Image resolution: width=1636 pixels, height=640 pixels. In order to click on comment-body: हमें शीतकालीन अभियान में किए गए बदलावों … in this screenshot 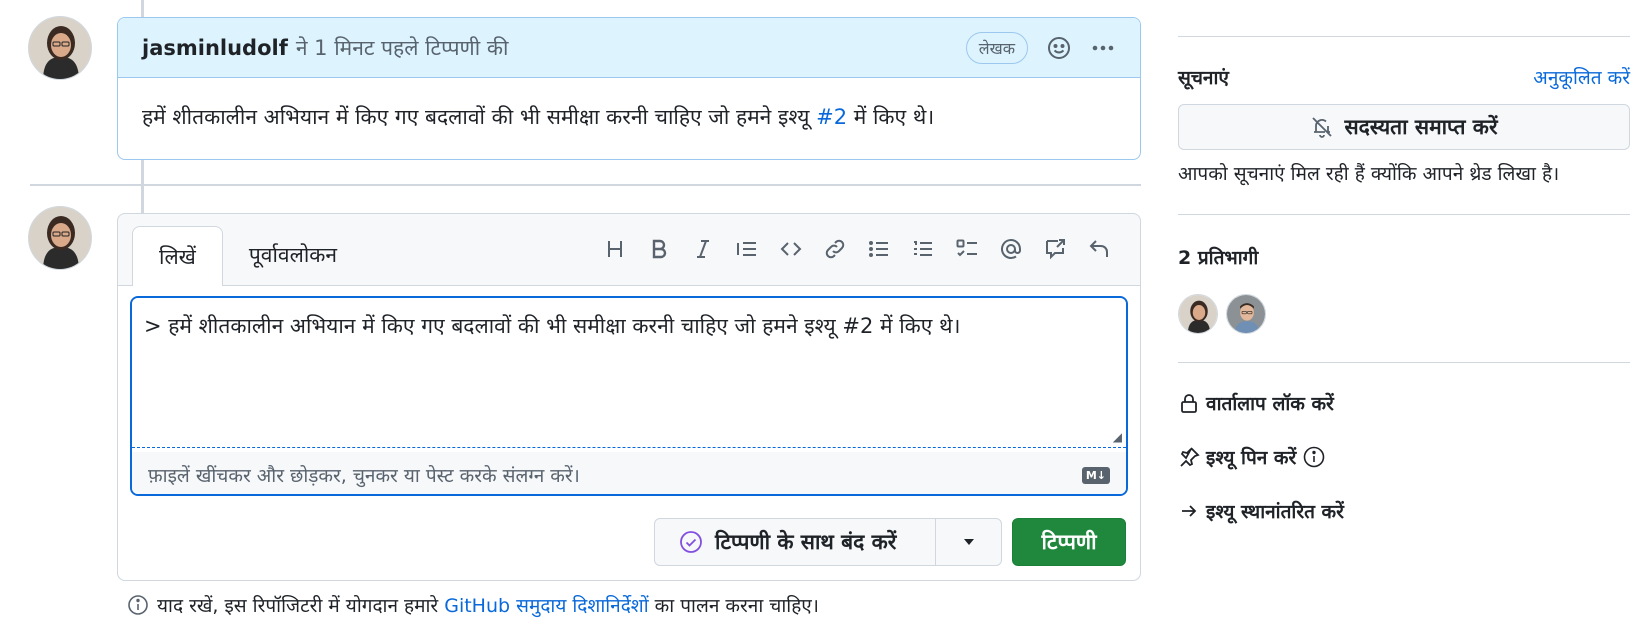, I will do `click(629, 117)`.